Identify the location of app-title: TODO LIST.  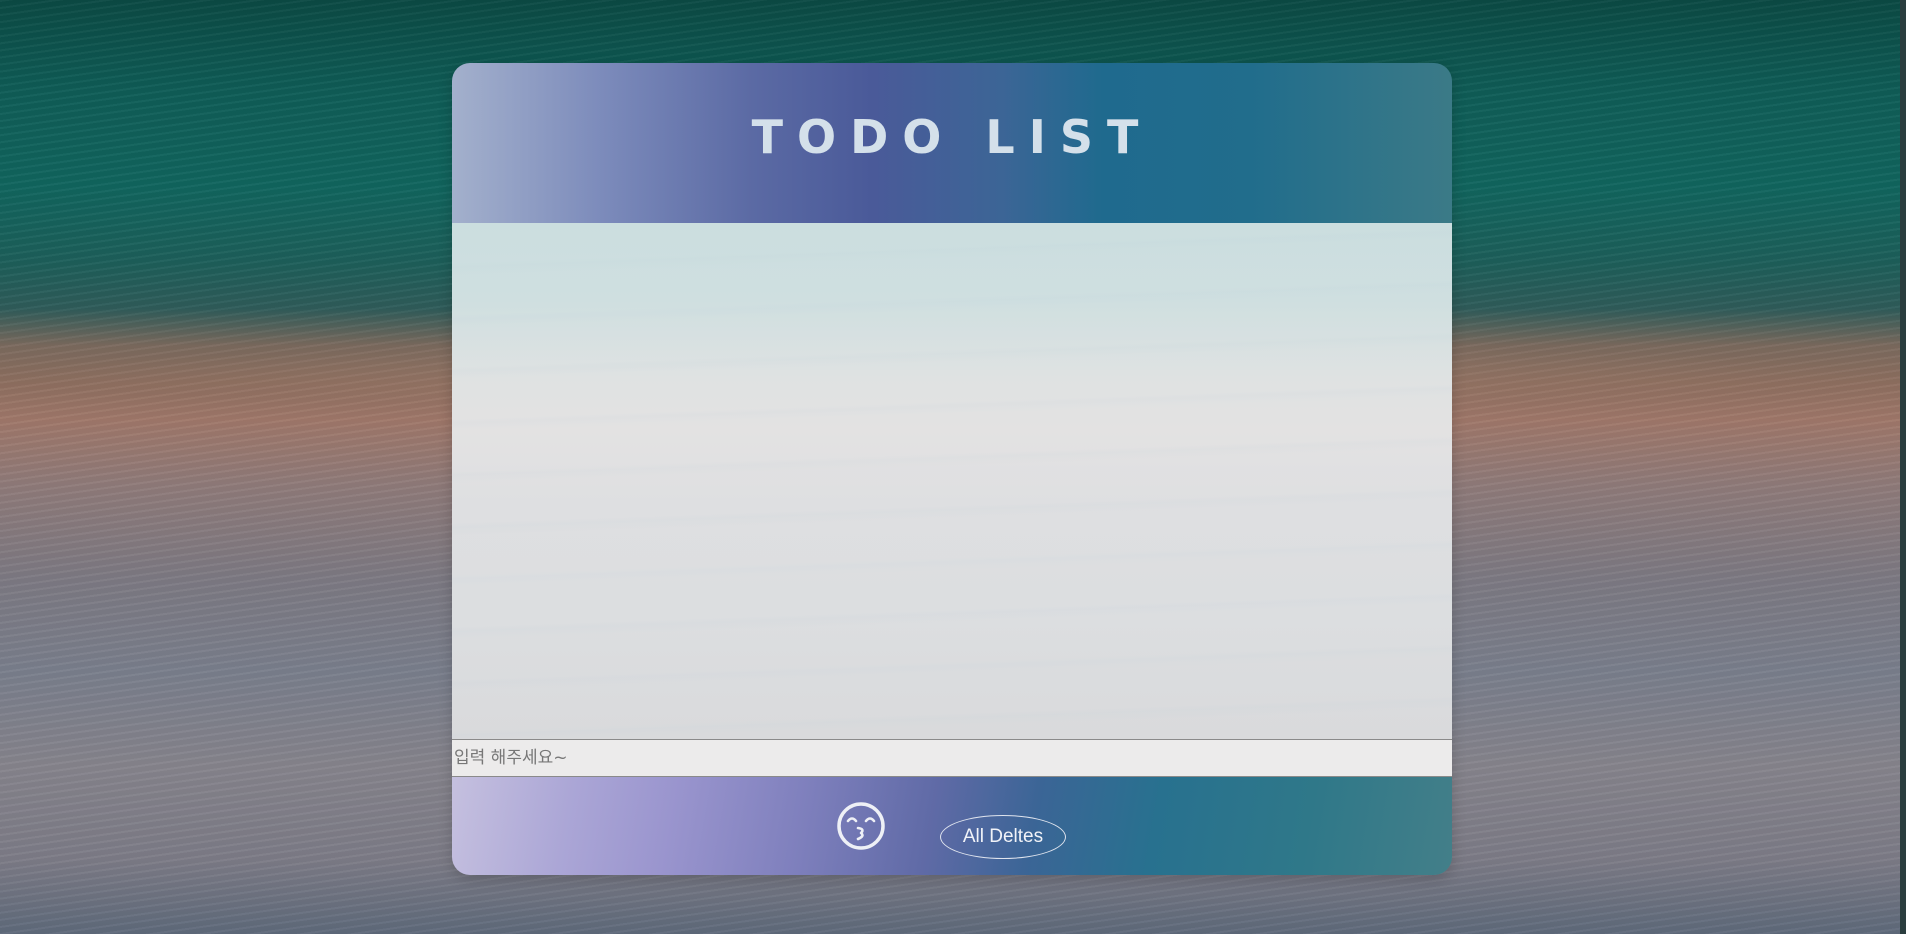
(952, 137).